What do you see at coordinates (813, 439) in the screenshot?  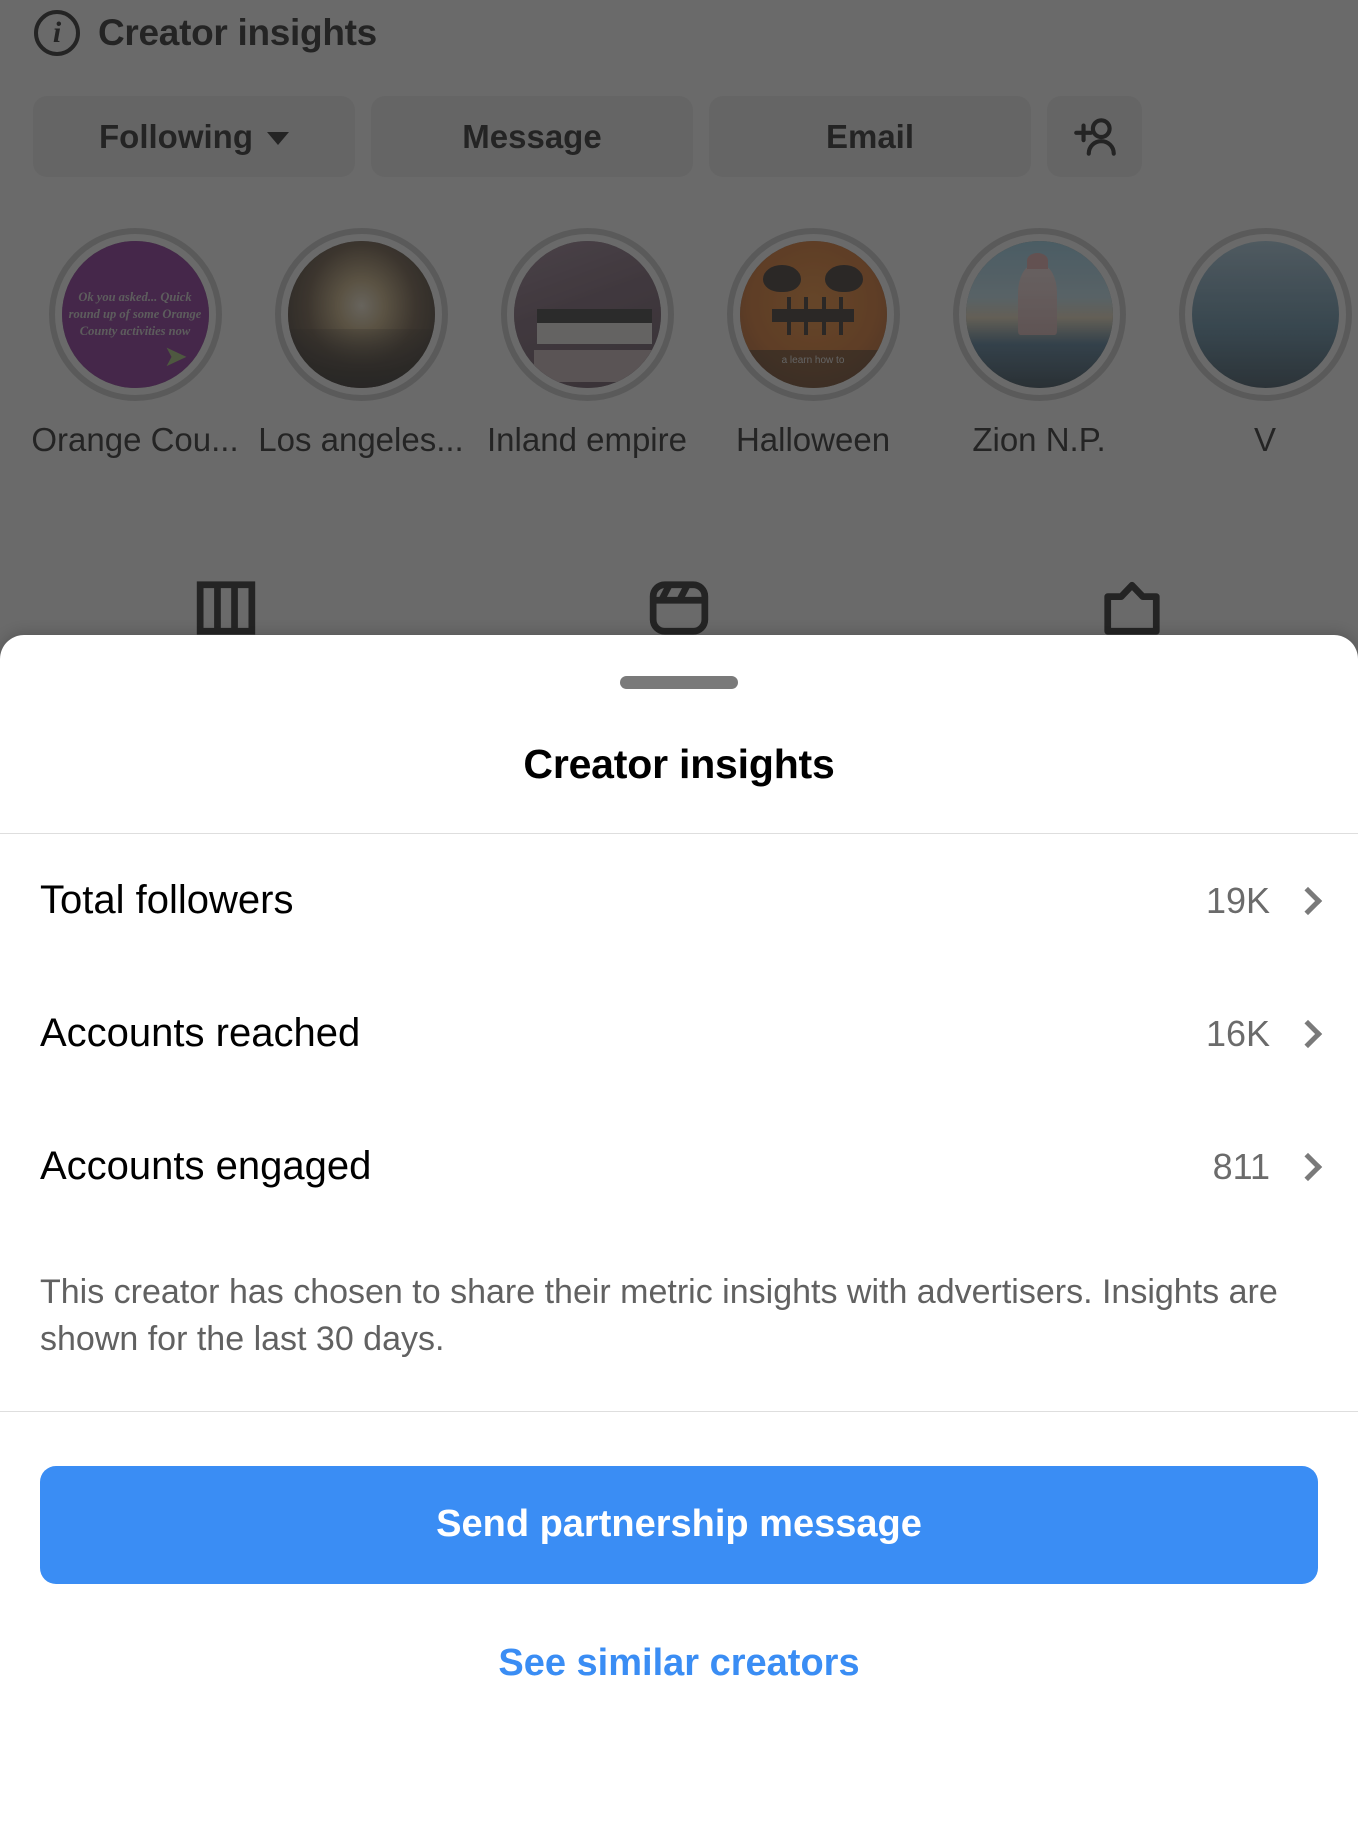 I see `highlight-label: Halloween` at bounding box center [813, 439].